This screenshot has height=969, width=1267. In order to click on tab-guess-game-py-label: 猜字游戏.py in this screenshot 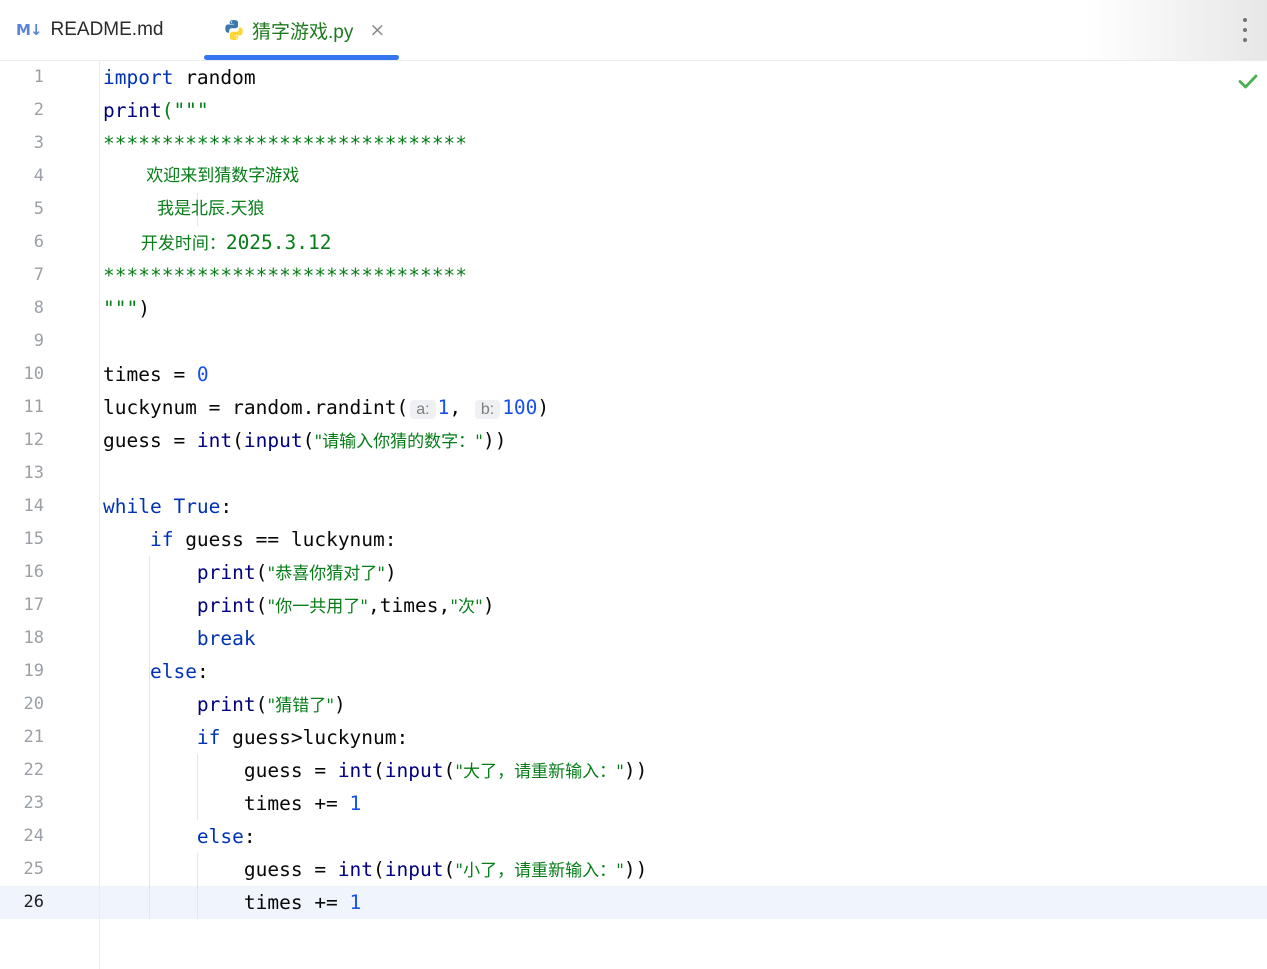, I will do `click(303, 32)`.